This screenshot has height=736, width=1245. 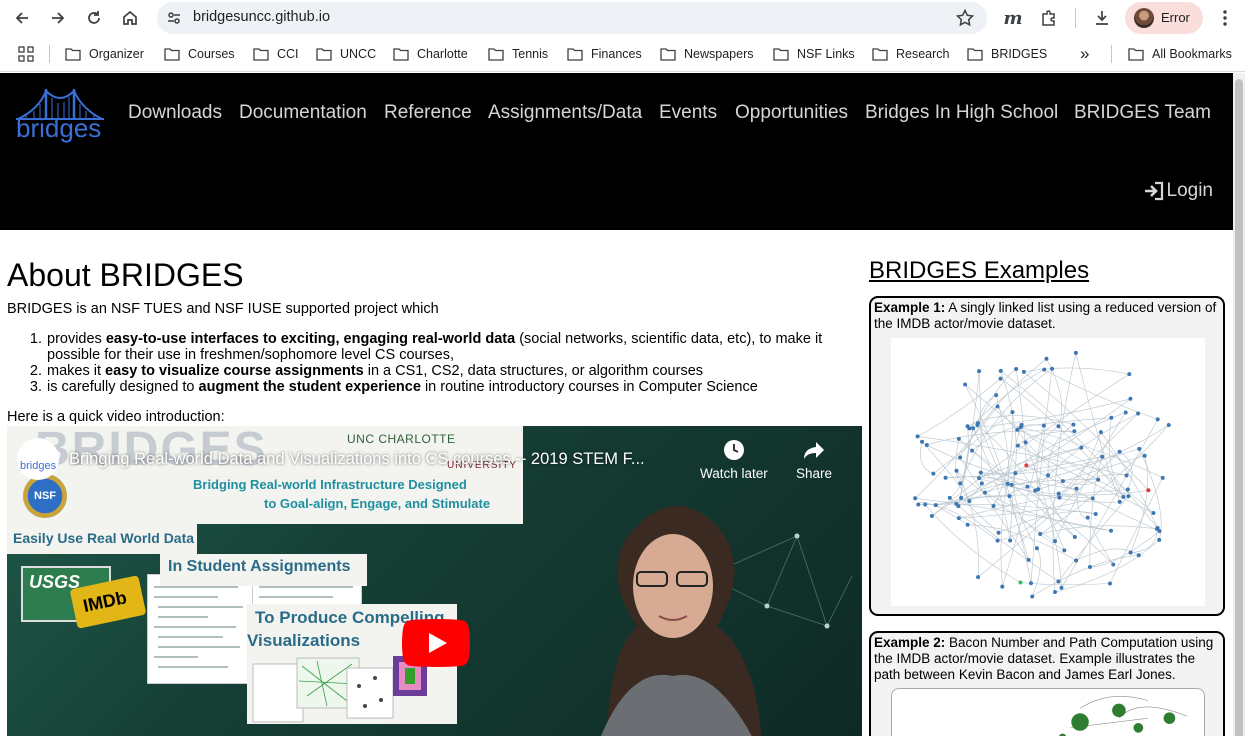 What do you see at coordinates (38, 459) in the screenshot?
I see `channel-avatar: bridges` at bounding box center [38, 459].